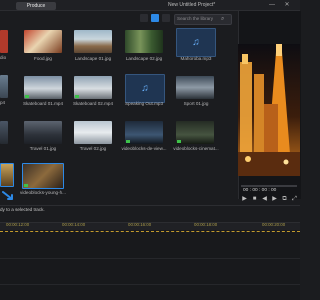 This screenshot has width=320, height=300. Describe the element at coordinates (274, 224) in the screenshot. I see `ruler-label: 00:00:20:00` at that location.